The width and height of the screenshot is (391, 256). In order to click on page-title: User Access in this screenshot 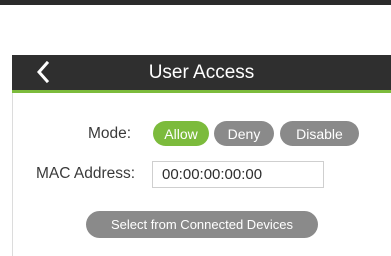, I will do `click(201, 72)`.